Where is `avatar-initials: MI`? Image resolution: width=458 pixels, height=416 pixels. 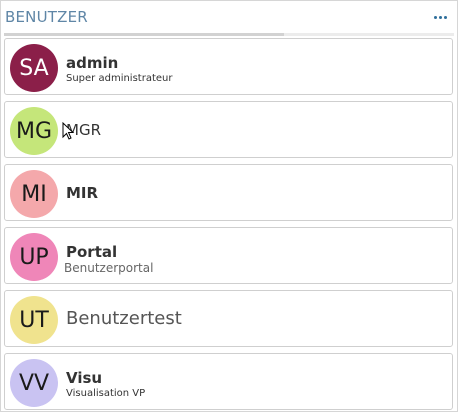
avatar-initials: MI is located at coordinates (34, 194).